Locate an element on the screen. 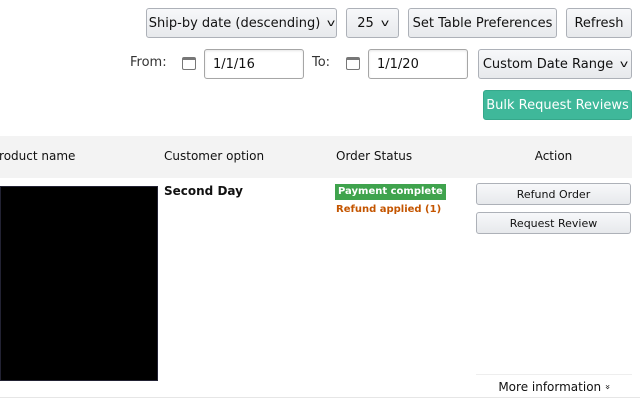 The image size is (640, 400). date-range-select: Custom Date Range v is located at coordinates (555, 64).